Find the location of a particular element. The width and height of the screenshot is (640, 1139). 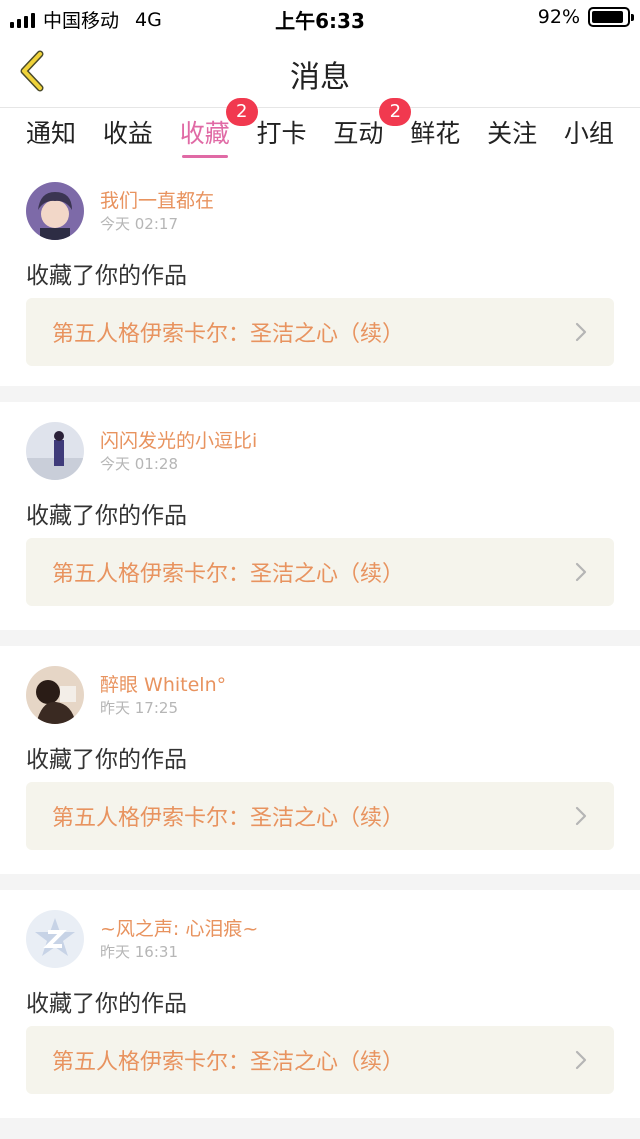

message-header: 我们一直都在 今天 02:17 is located at coordinates (120, 211).